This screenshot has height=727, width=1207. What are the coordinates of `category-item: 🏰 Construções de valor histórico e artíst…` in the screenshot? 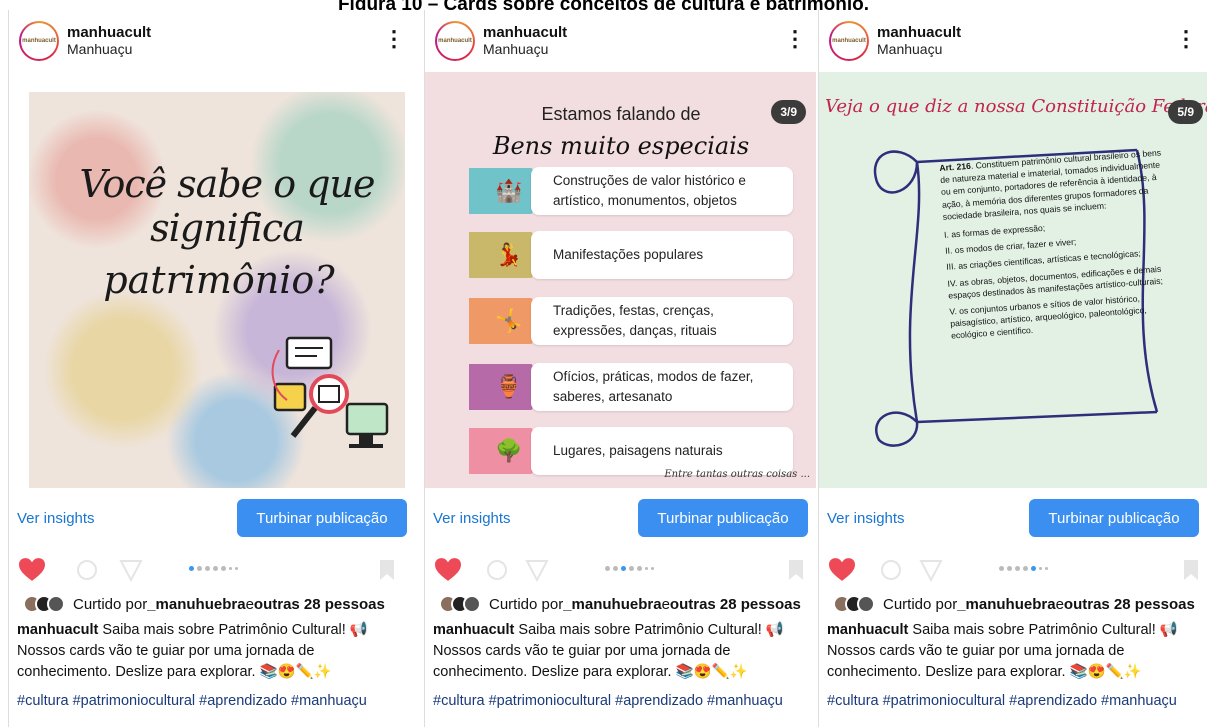 It's located at (631, 191).